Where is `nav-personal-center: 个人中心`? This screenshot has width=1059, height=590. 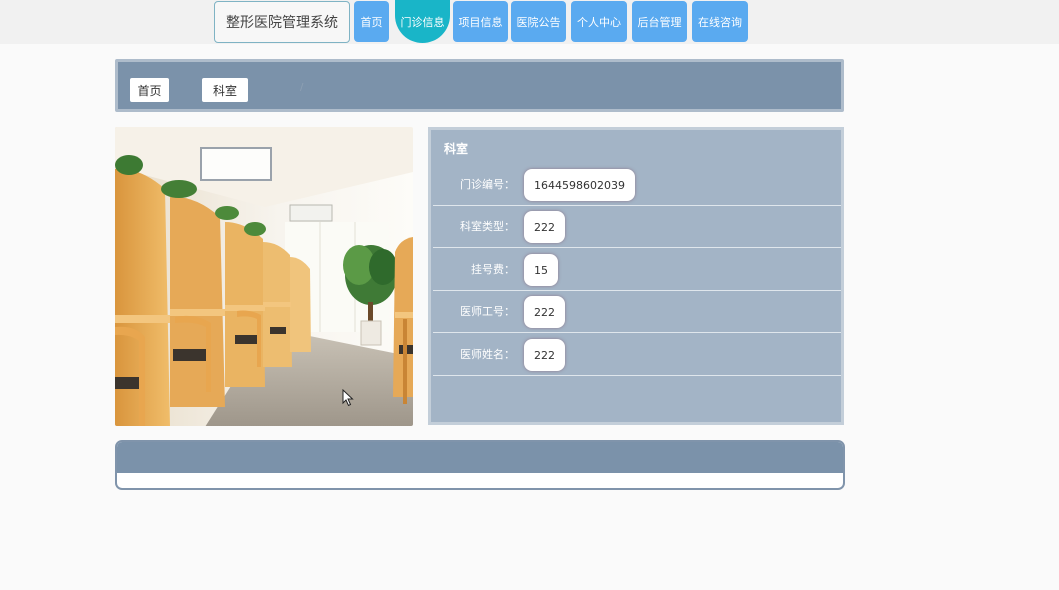 nav-personal-center: 个人中心 is located at coordinates (599, 21).